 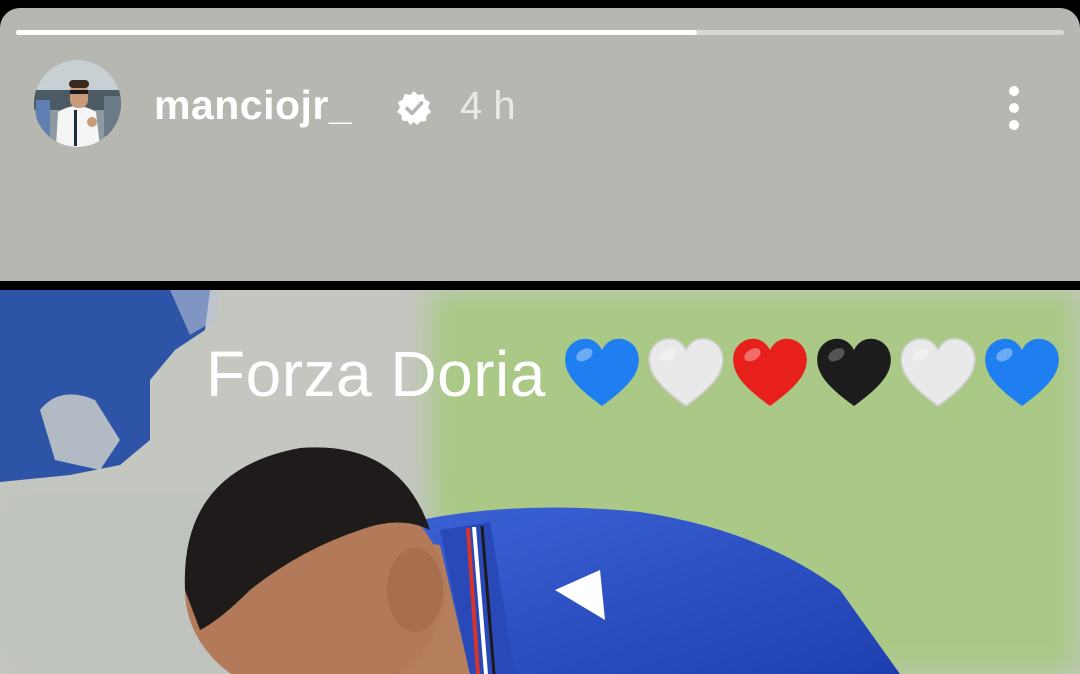 What do you see at coordinates (414, 108) in the screenshot?
I see `verified-badge-icon` at bounding box center [414, 108].